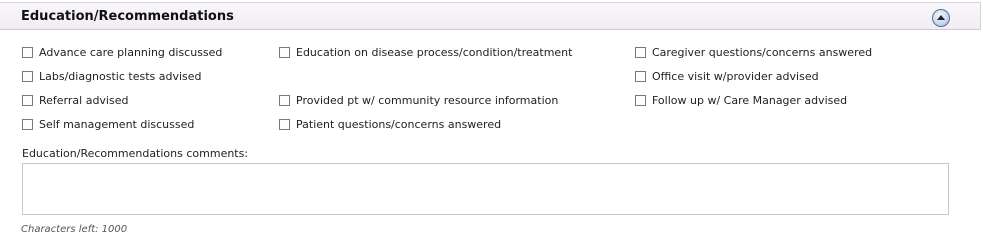 This screenshot has width=983, height=241. I want to click on checkbox-label: Office visit w/provider advised, so click(735, 76).